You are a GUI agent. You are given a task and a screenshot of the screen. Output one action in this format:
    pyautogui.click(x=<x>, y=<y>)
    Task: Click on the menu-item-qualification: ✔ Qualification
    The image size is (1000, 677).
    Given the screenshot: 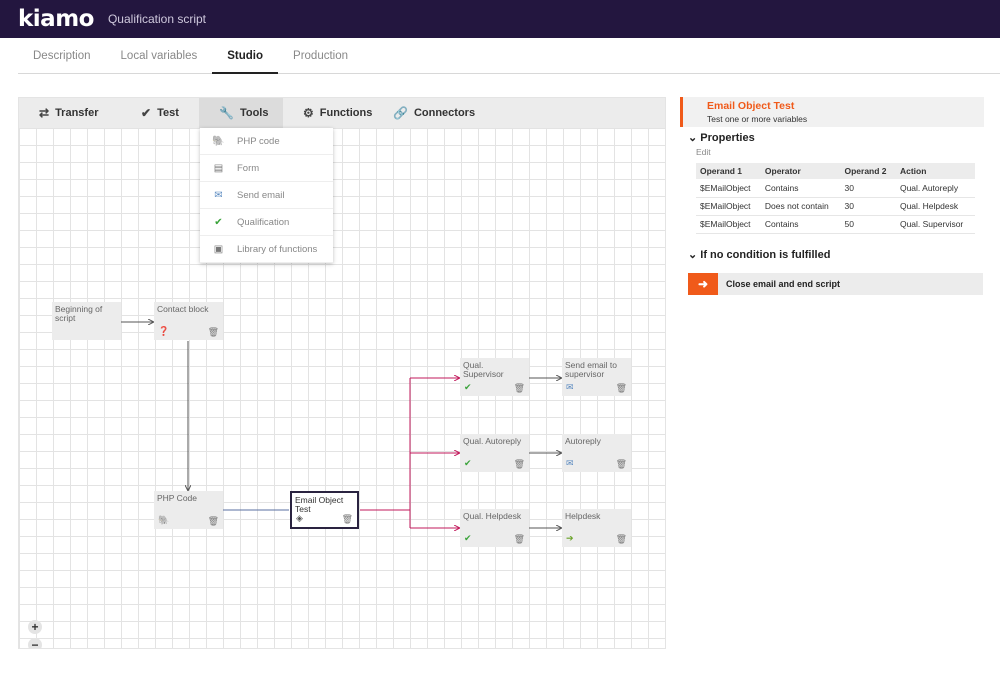 What is the action you would take?
    pyautogui.click(x=266, y=222)
    